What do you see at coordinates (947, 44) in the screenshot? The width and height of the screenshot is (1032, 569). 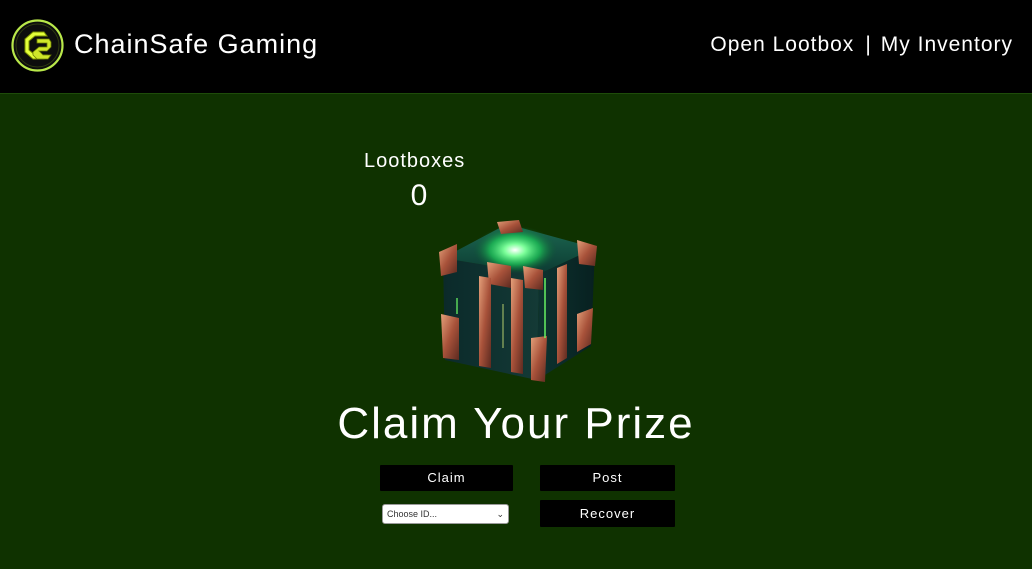 I see `nav-my-inventory: My Inventory` at bounding box center [947, 44].